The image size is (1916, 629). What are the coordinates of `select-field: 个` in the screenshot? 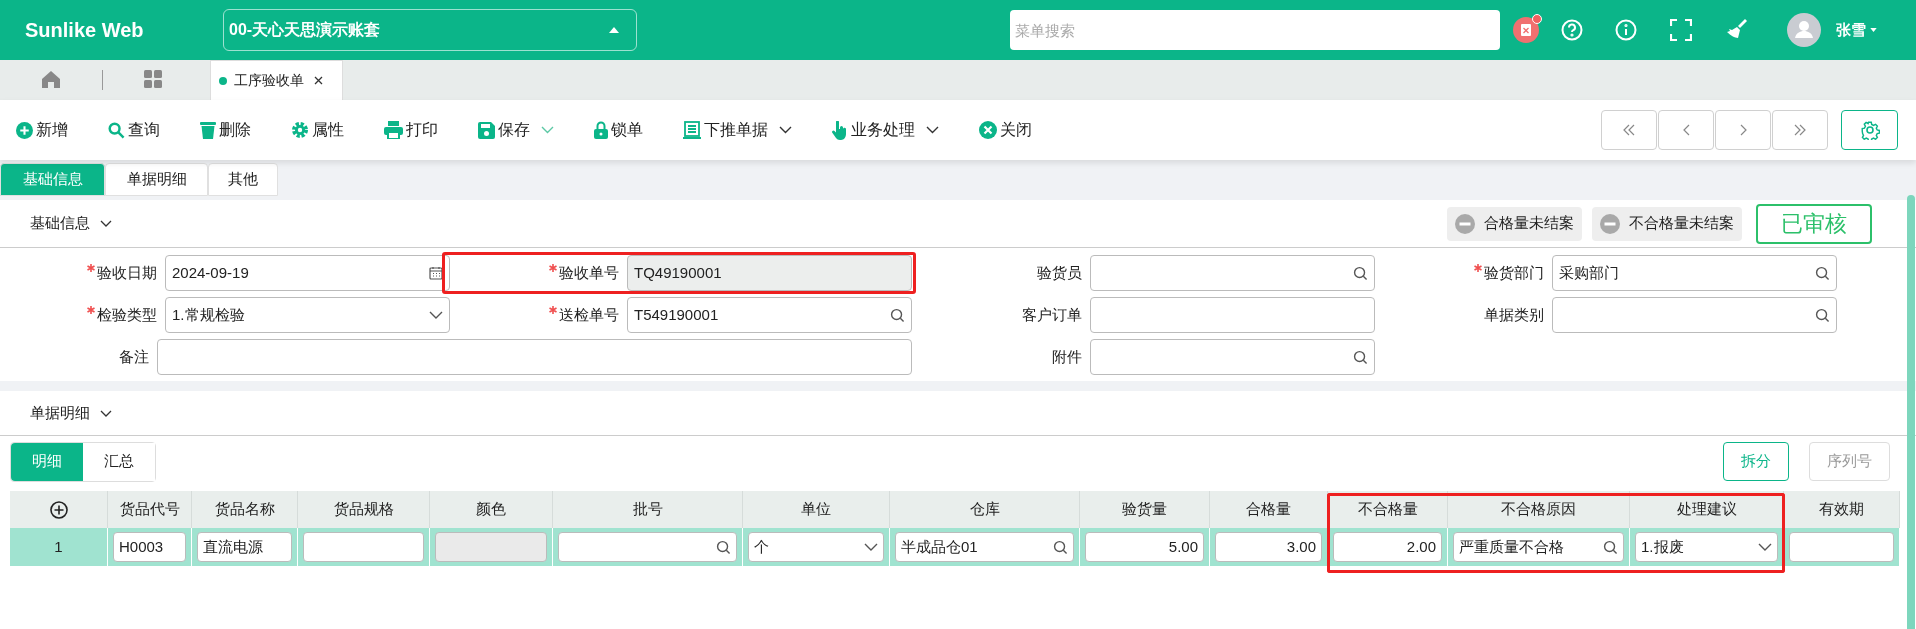 It's located at (816, 547).